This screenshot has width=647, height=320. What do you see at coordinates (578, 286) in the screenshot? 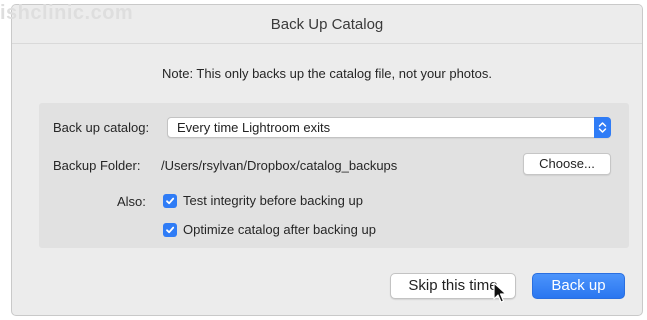
I see `back-up-button: Back up` at bounding box center [578, 286].